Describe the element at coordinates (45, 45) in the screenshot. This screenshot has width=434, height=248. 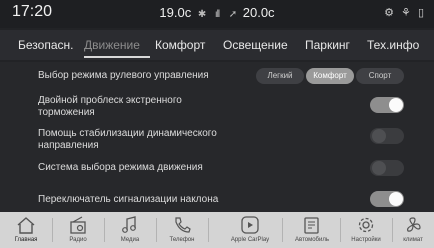
I see `tab-safety: Безопасн.` at that location.